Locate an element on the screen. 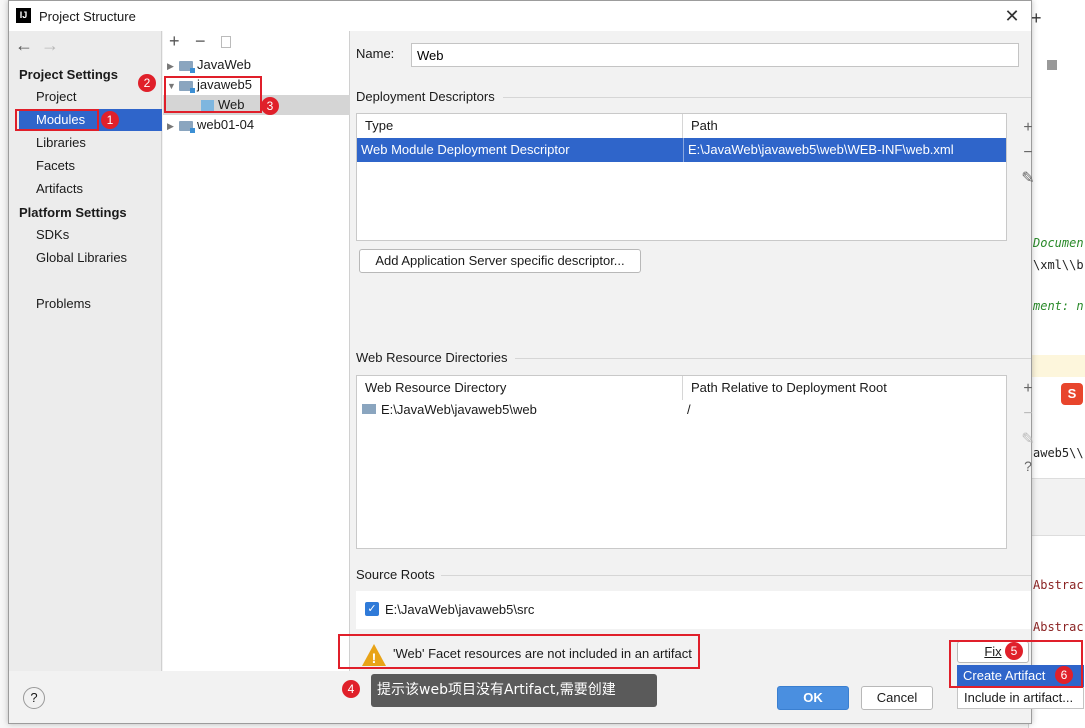  table-row: E:\JavaWeb\javaweb5\web / is located at coordinates (681, 410).